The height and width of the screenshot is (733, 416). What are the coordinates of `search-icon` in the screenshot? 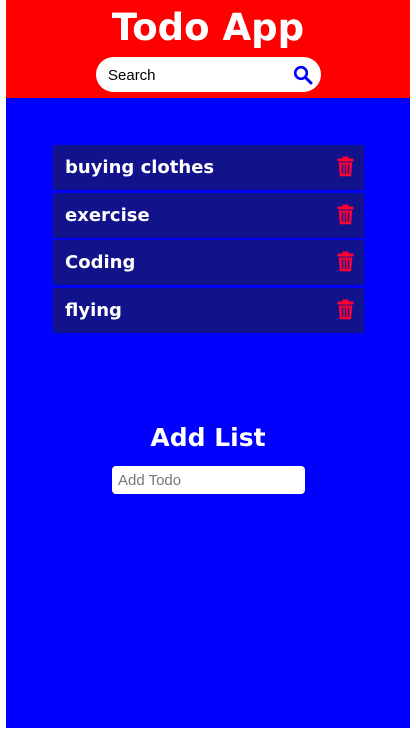 It's located at (303, 75).